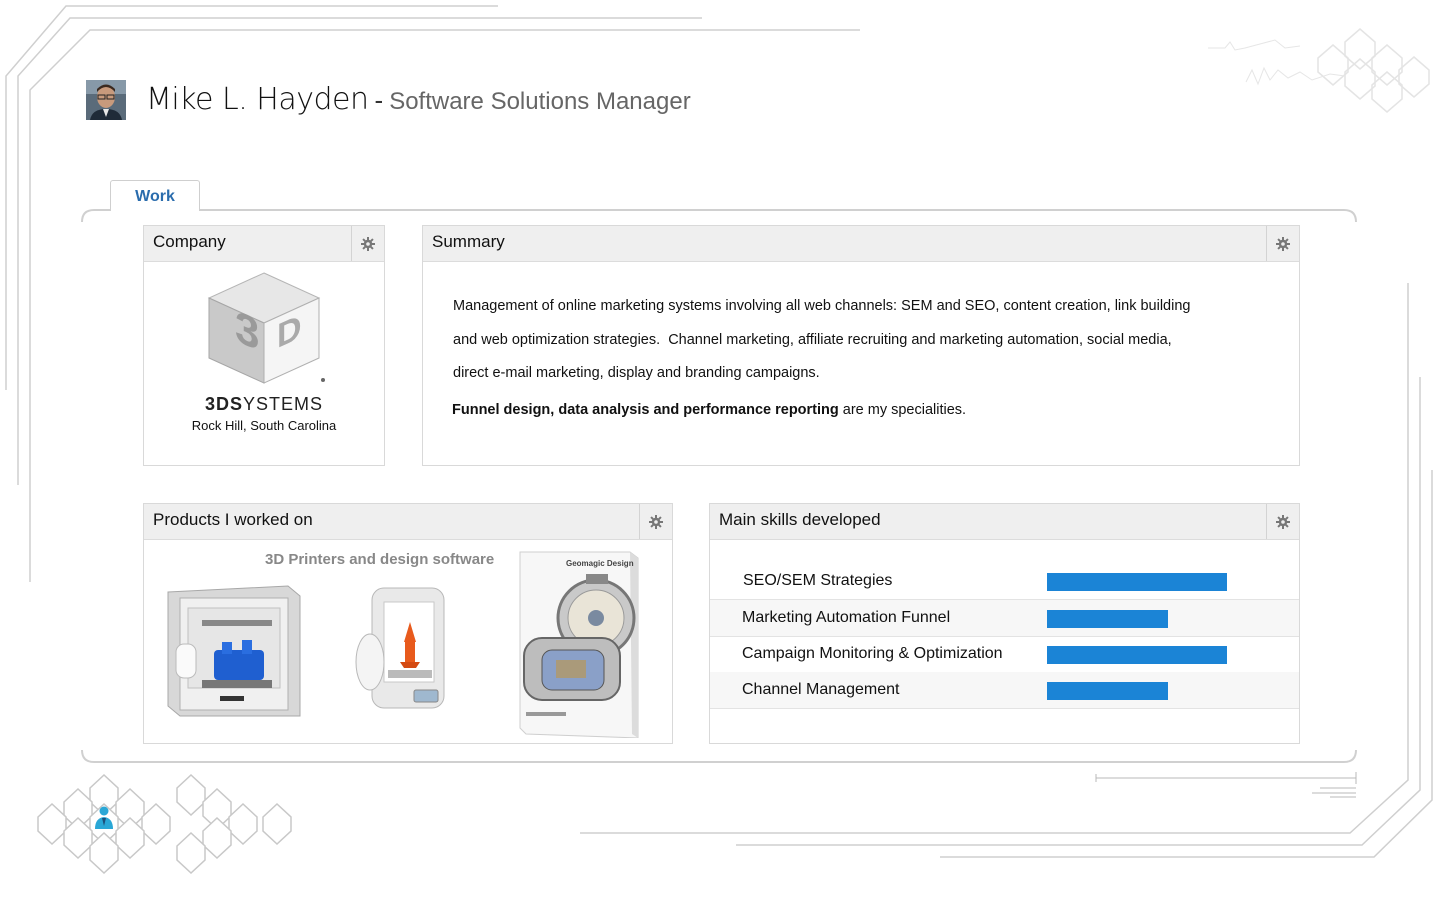  What do you see at coordinates (155, 195) in the screenshot?
I see `tab-work: Work` at bounding box center [155, 195].